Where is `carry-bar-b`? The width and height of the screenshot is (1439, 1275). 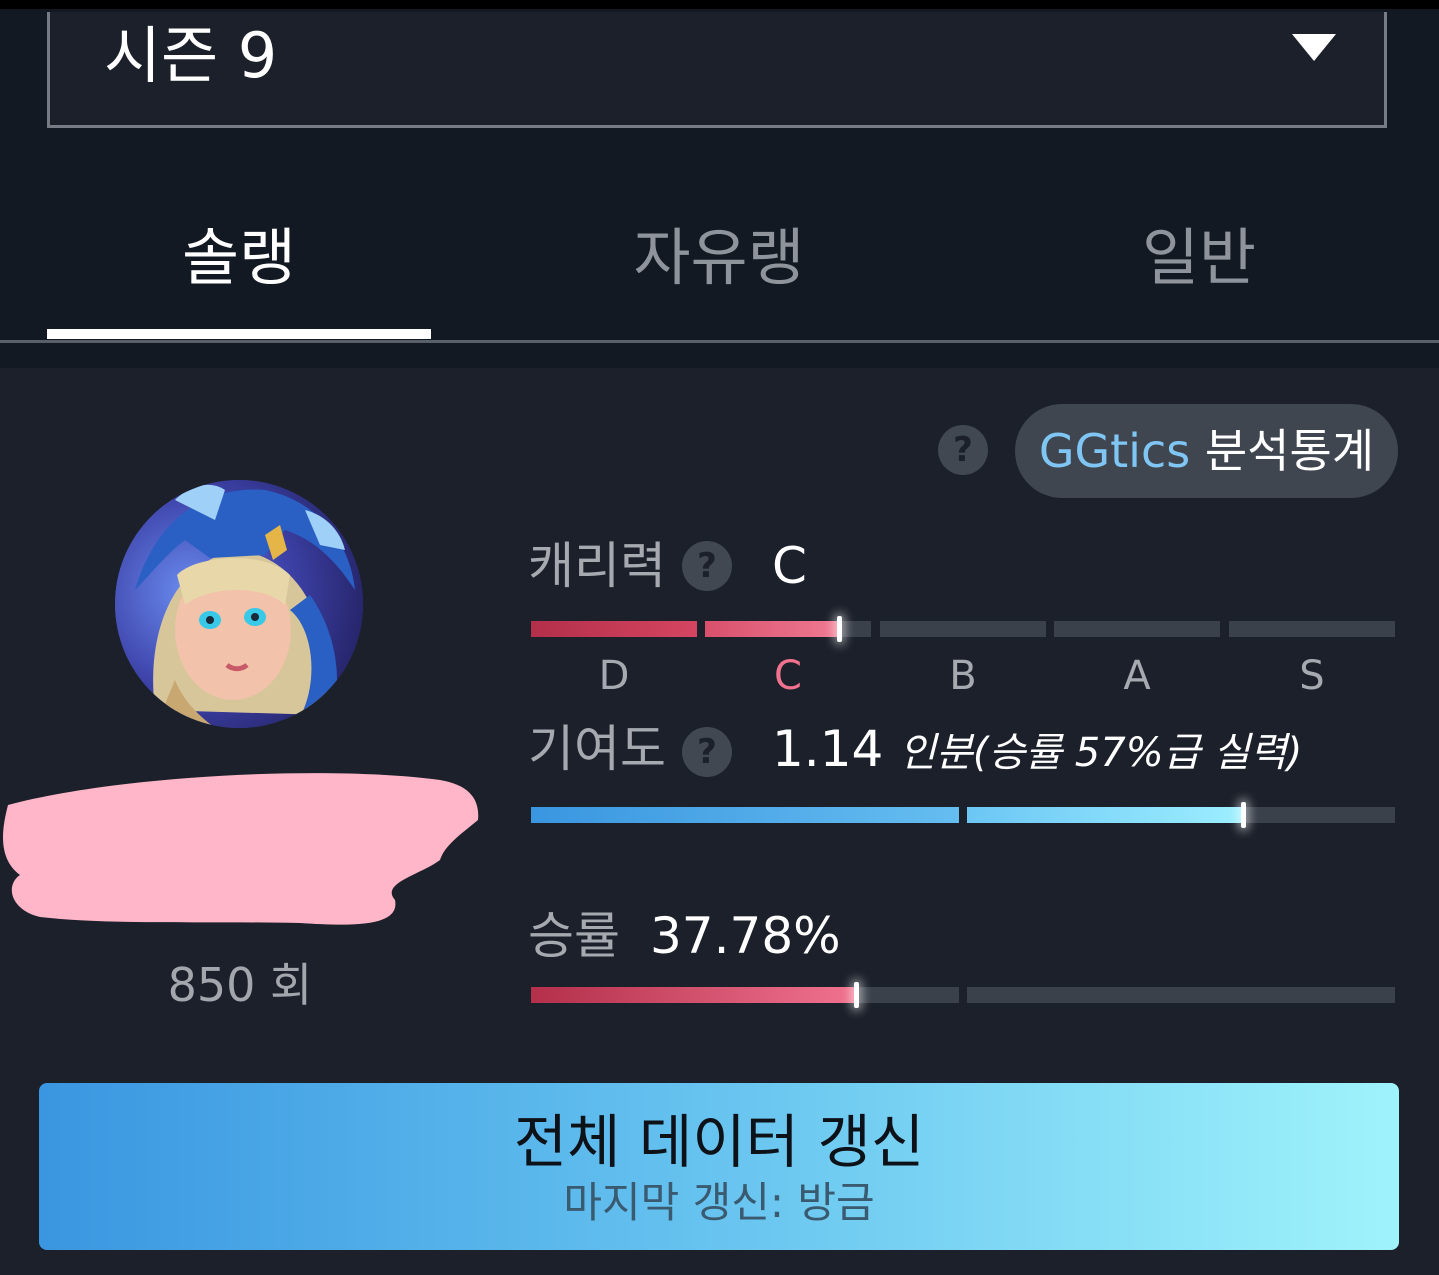
carry-bar-b is located at coordinates (963, 629).